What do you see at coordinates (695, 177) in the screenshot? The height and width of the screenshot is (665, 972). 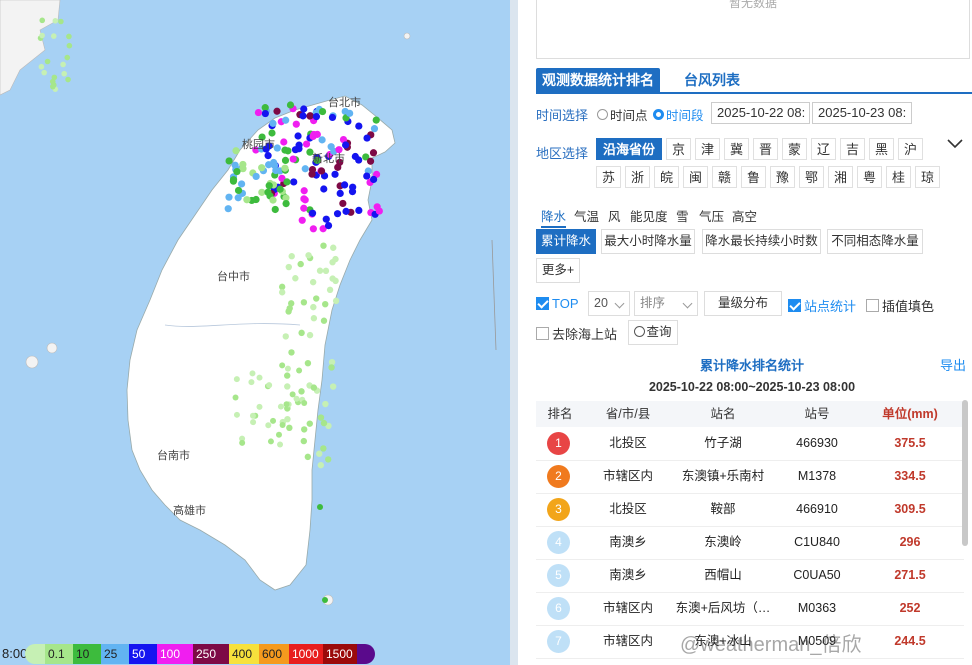 I see `province-button: 闽` at bounding box center [695, 177].